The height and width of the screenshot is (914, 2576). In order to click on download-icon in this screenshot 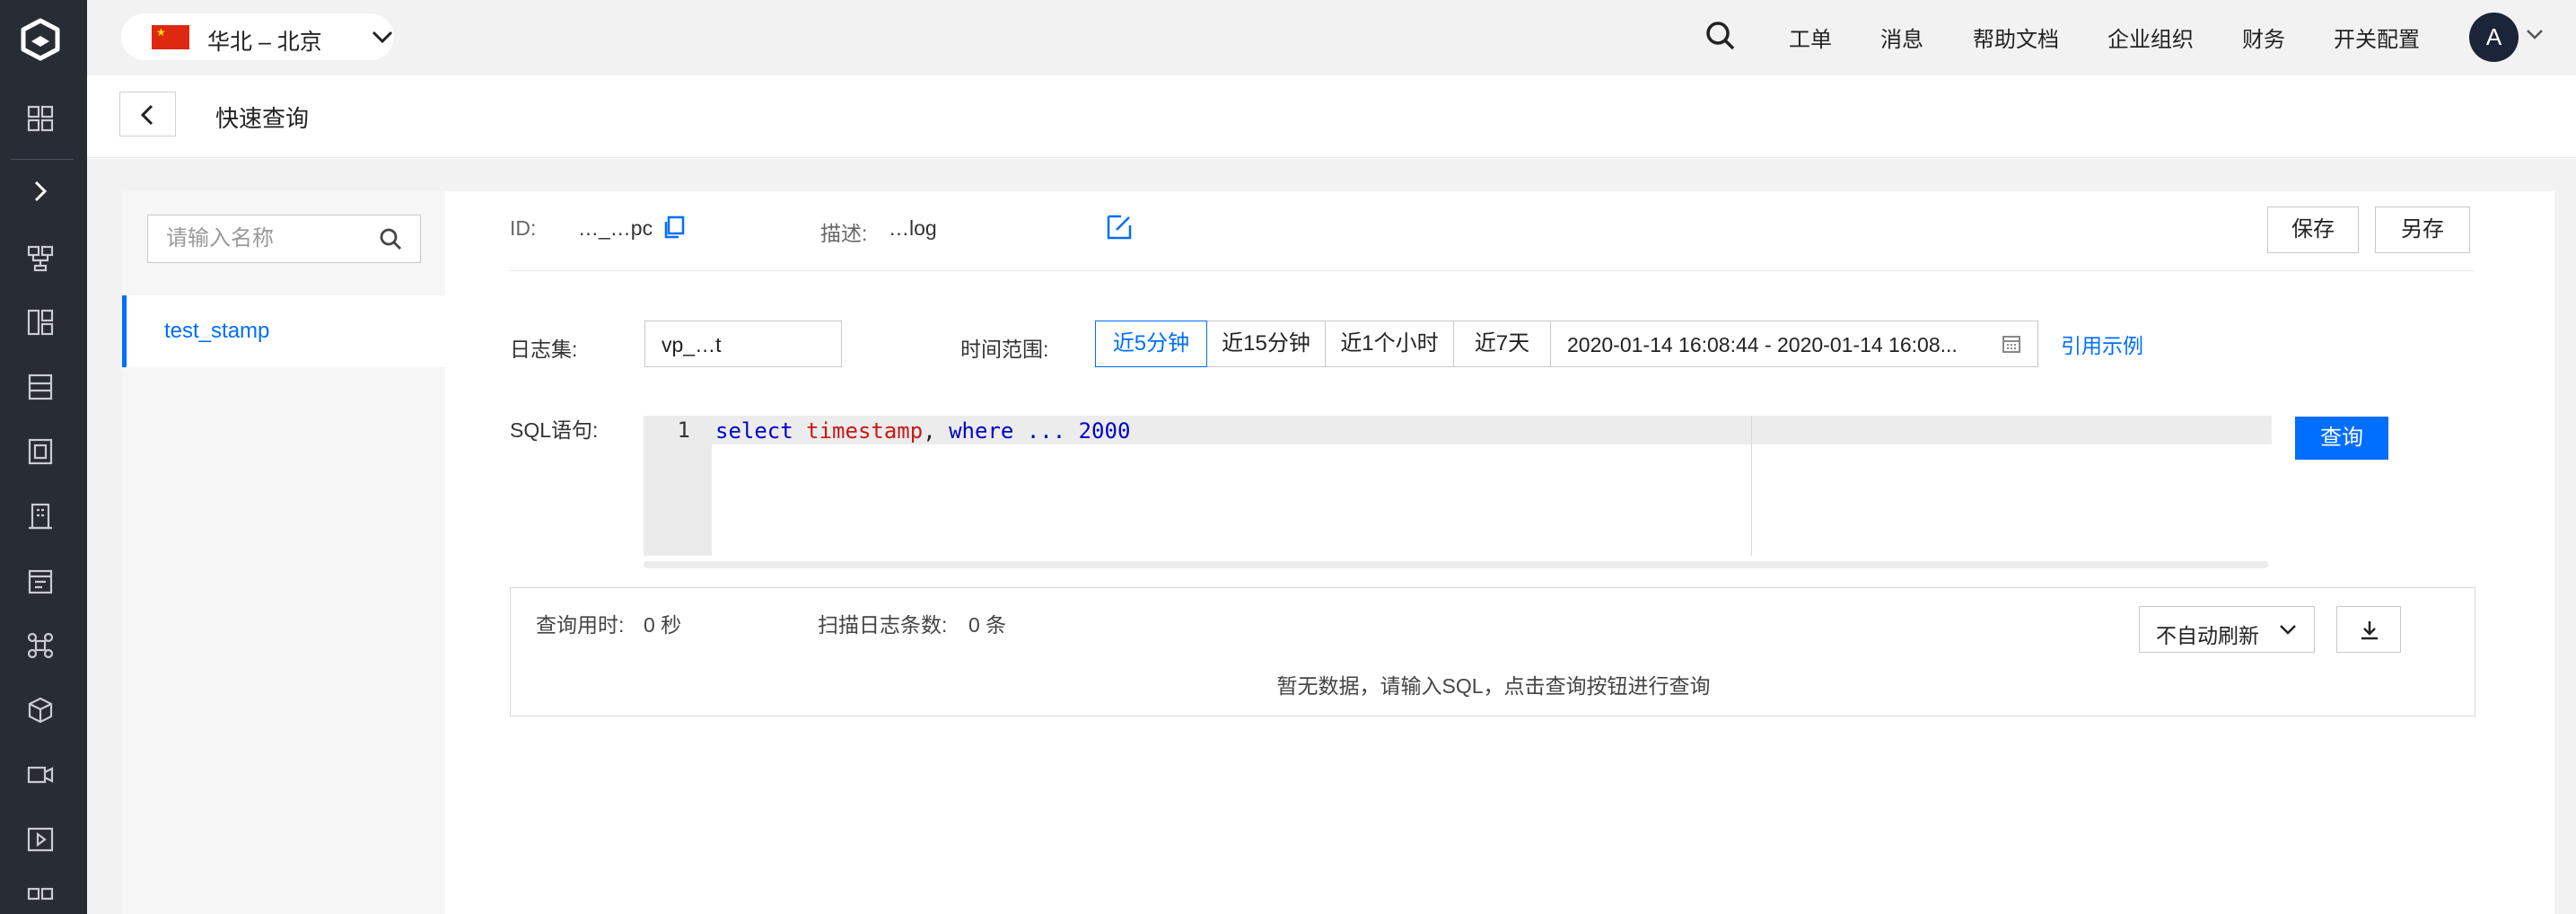, I will do `click(2369, 631)`.